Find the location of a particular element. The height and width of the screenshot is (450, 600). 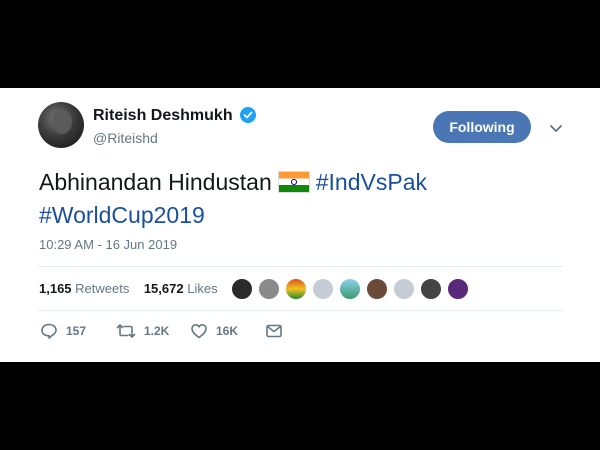

retweet-button: 1.2K is located at coordinates (142, 331).